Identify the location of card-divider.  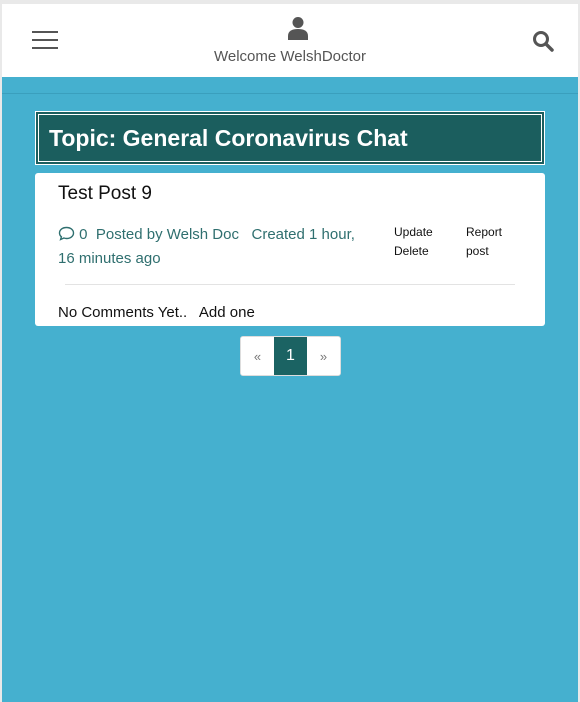
(290, 284).